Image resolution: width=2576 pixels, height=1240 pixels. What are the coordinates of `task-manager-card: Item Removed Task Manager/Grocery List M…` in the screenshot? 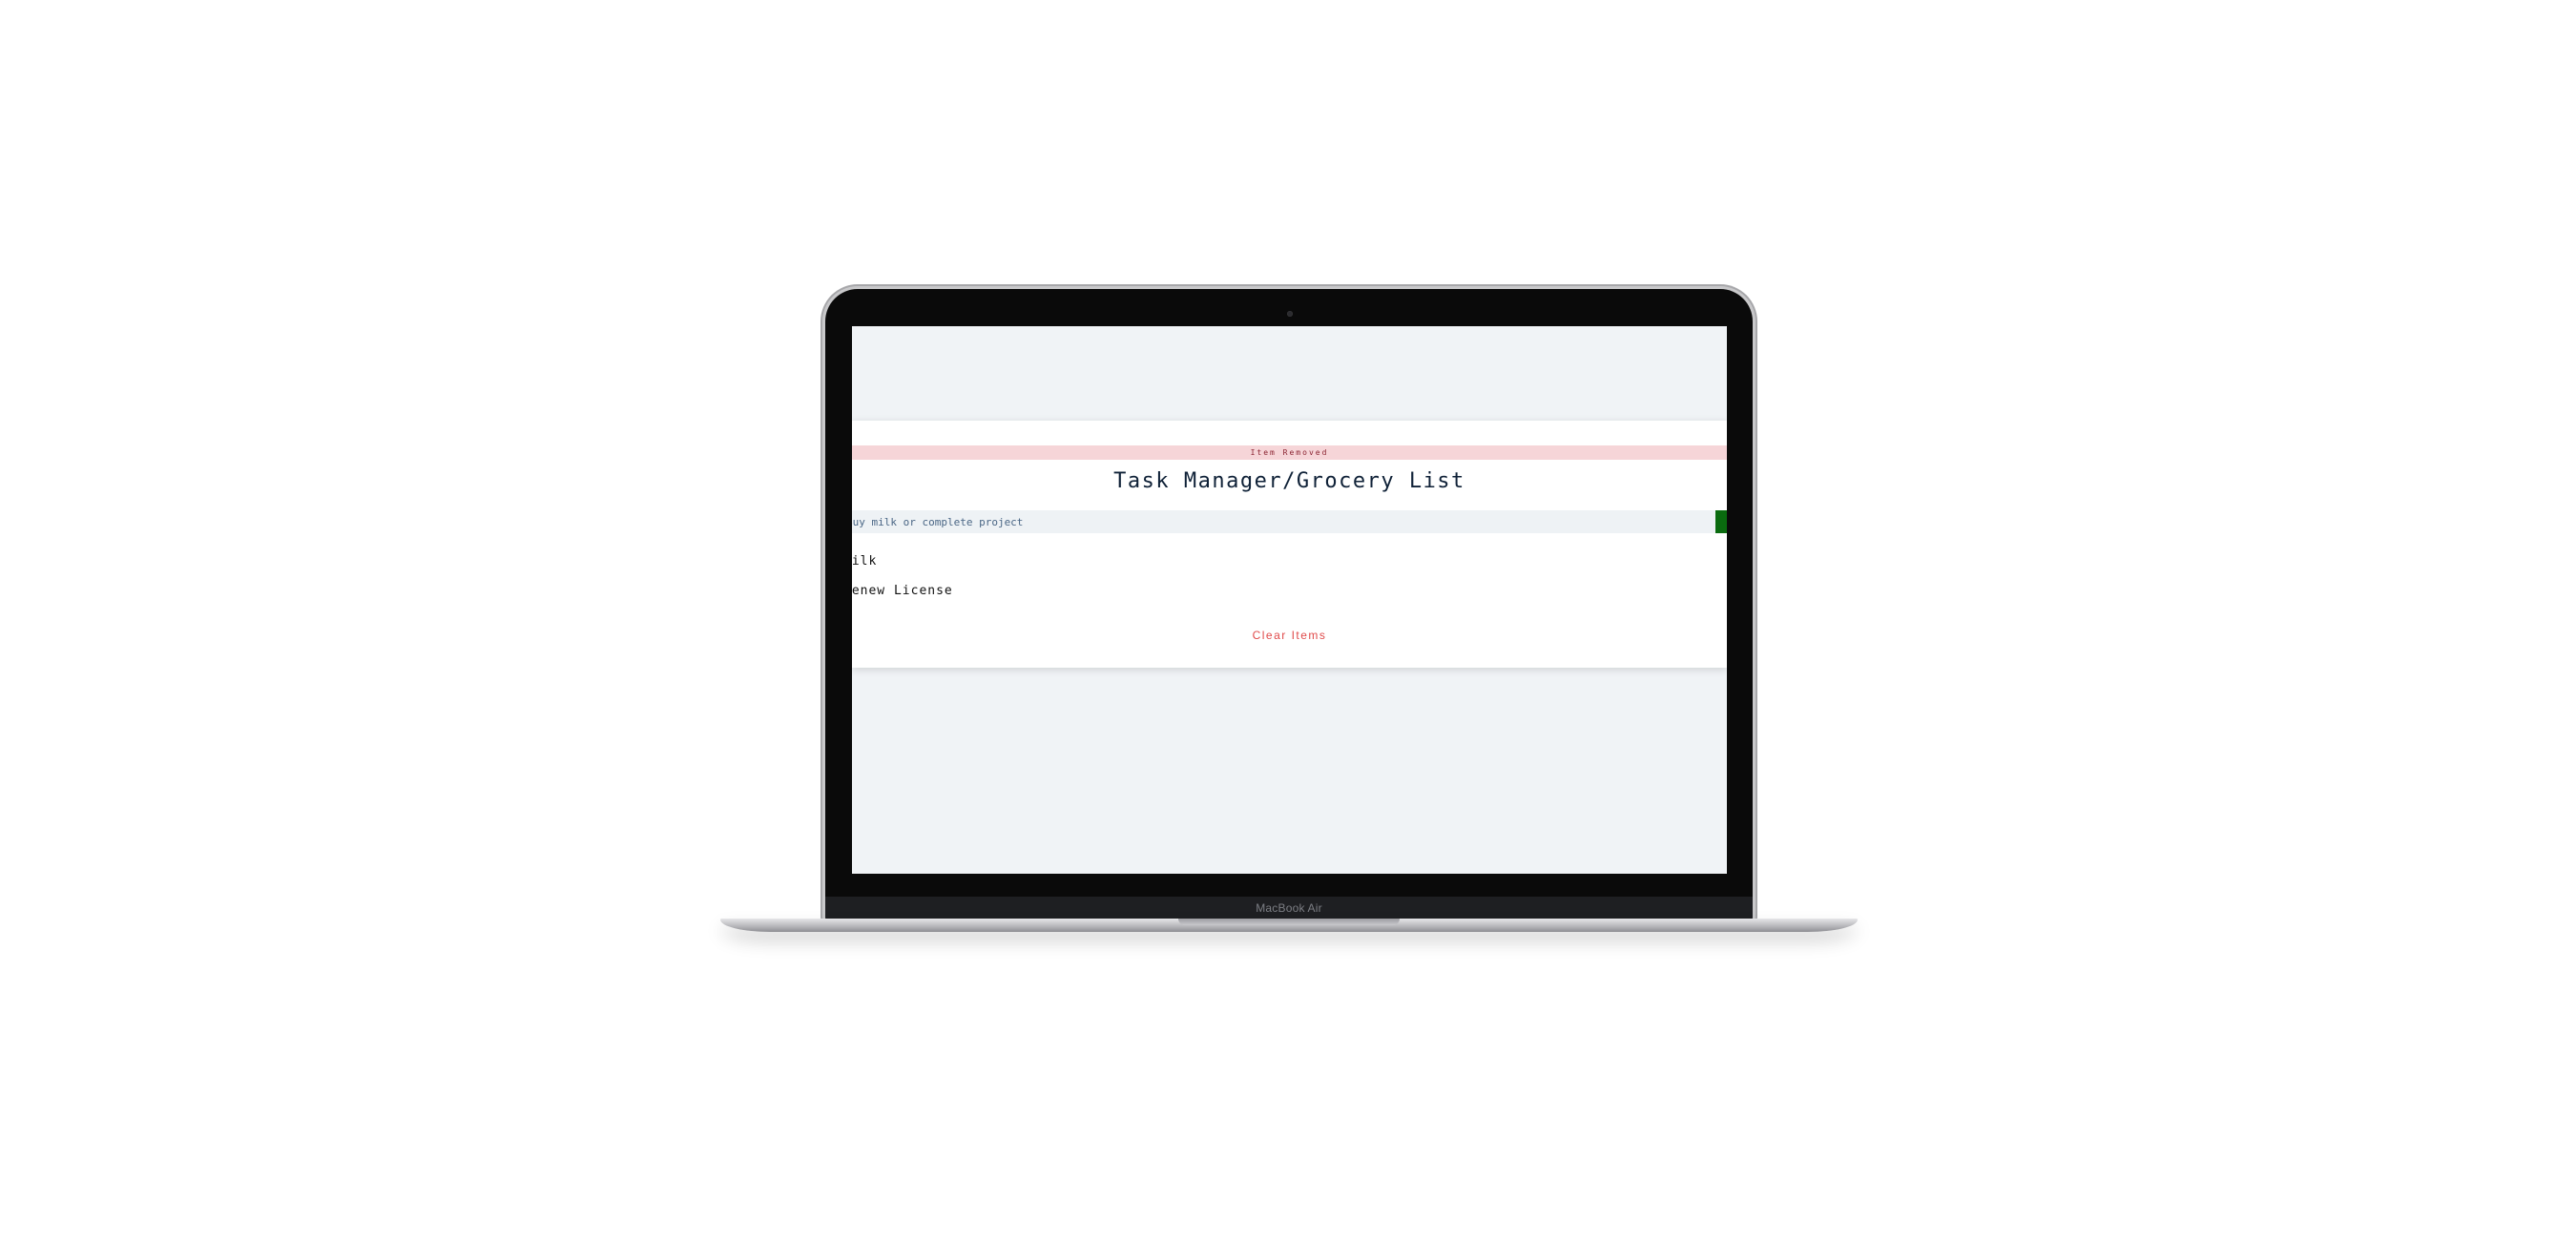 It's located at (1289, 544).